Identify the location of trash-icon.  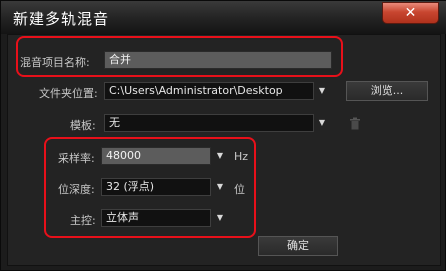
(355, 123).